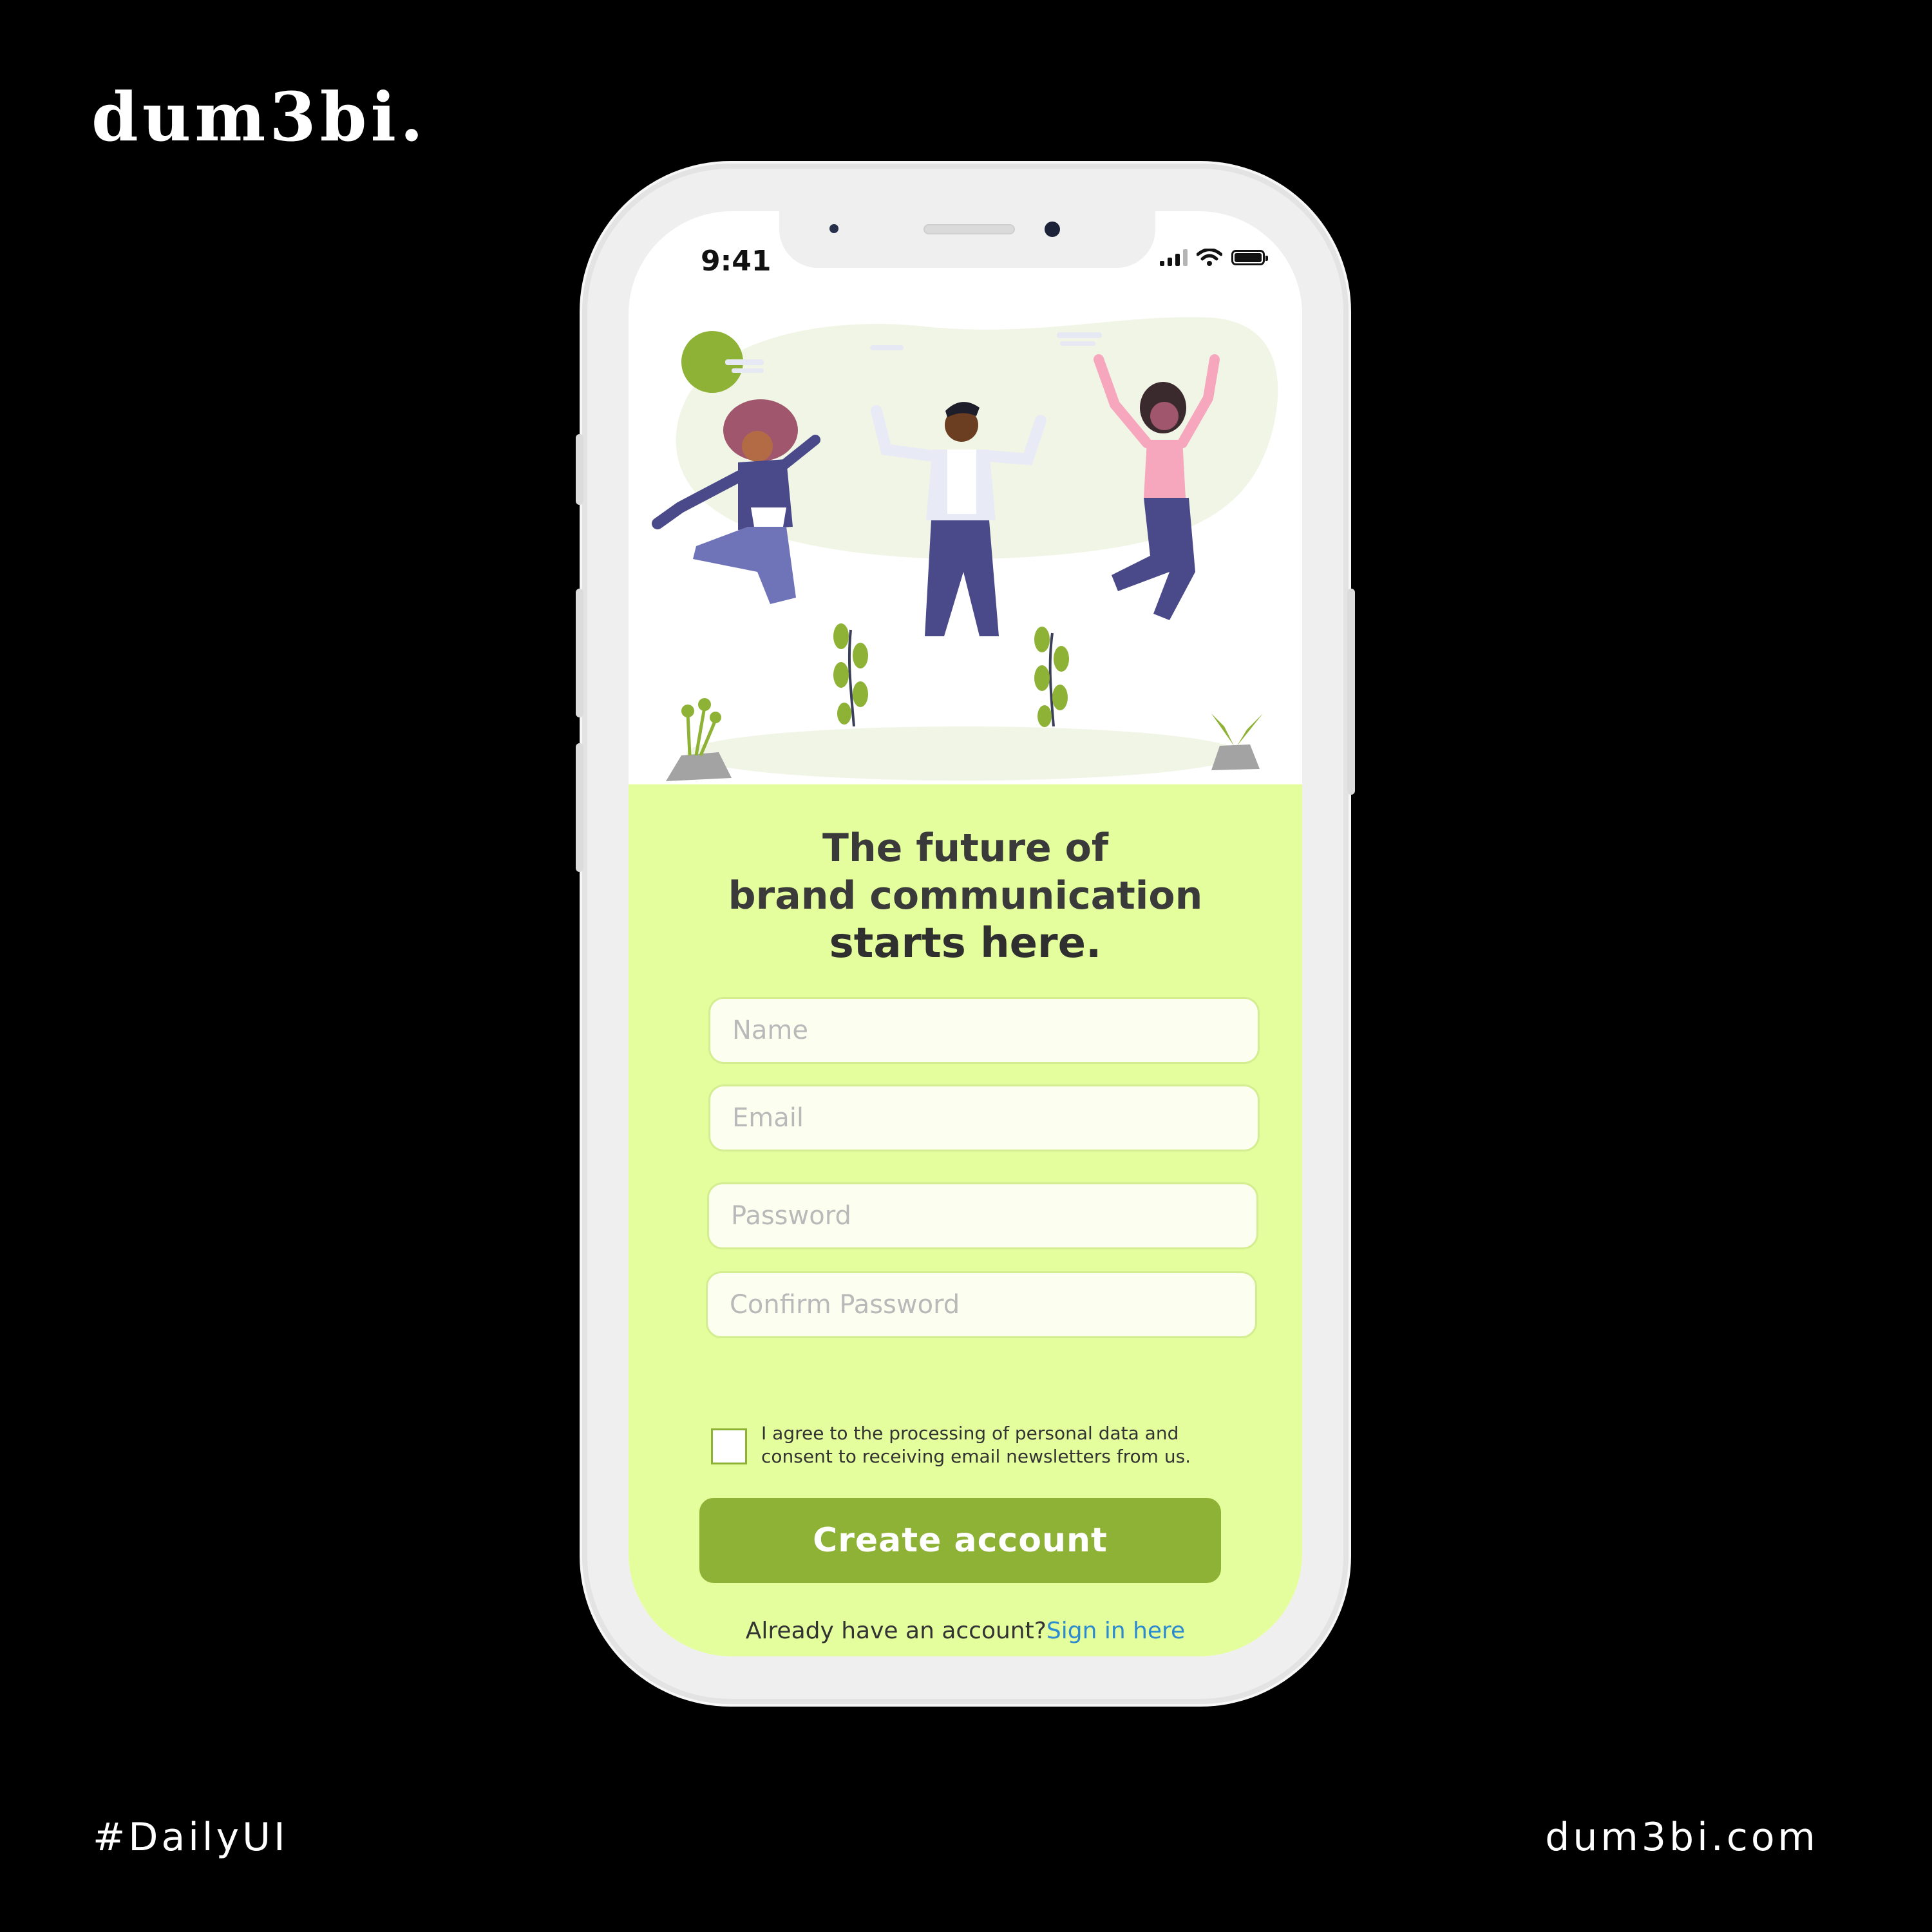  What do you see at coordinates (995, 1118) in the screenshot?
I see `email-input` at bounding box center [995, 1118].